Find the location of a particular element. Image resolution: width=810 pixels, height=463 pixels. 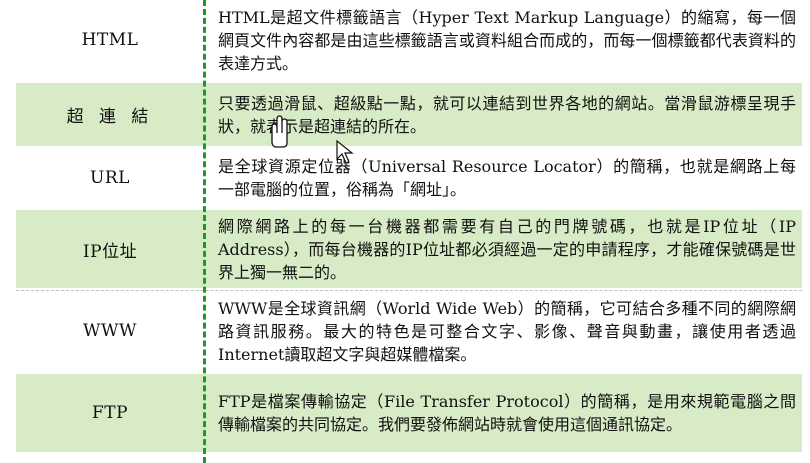

term-ftp: FTP is located at coordinates (110, 413).